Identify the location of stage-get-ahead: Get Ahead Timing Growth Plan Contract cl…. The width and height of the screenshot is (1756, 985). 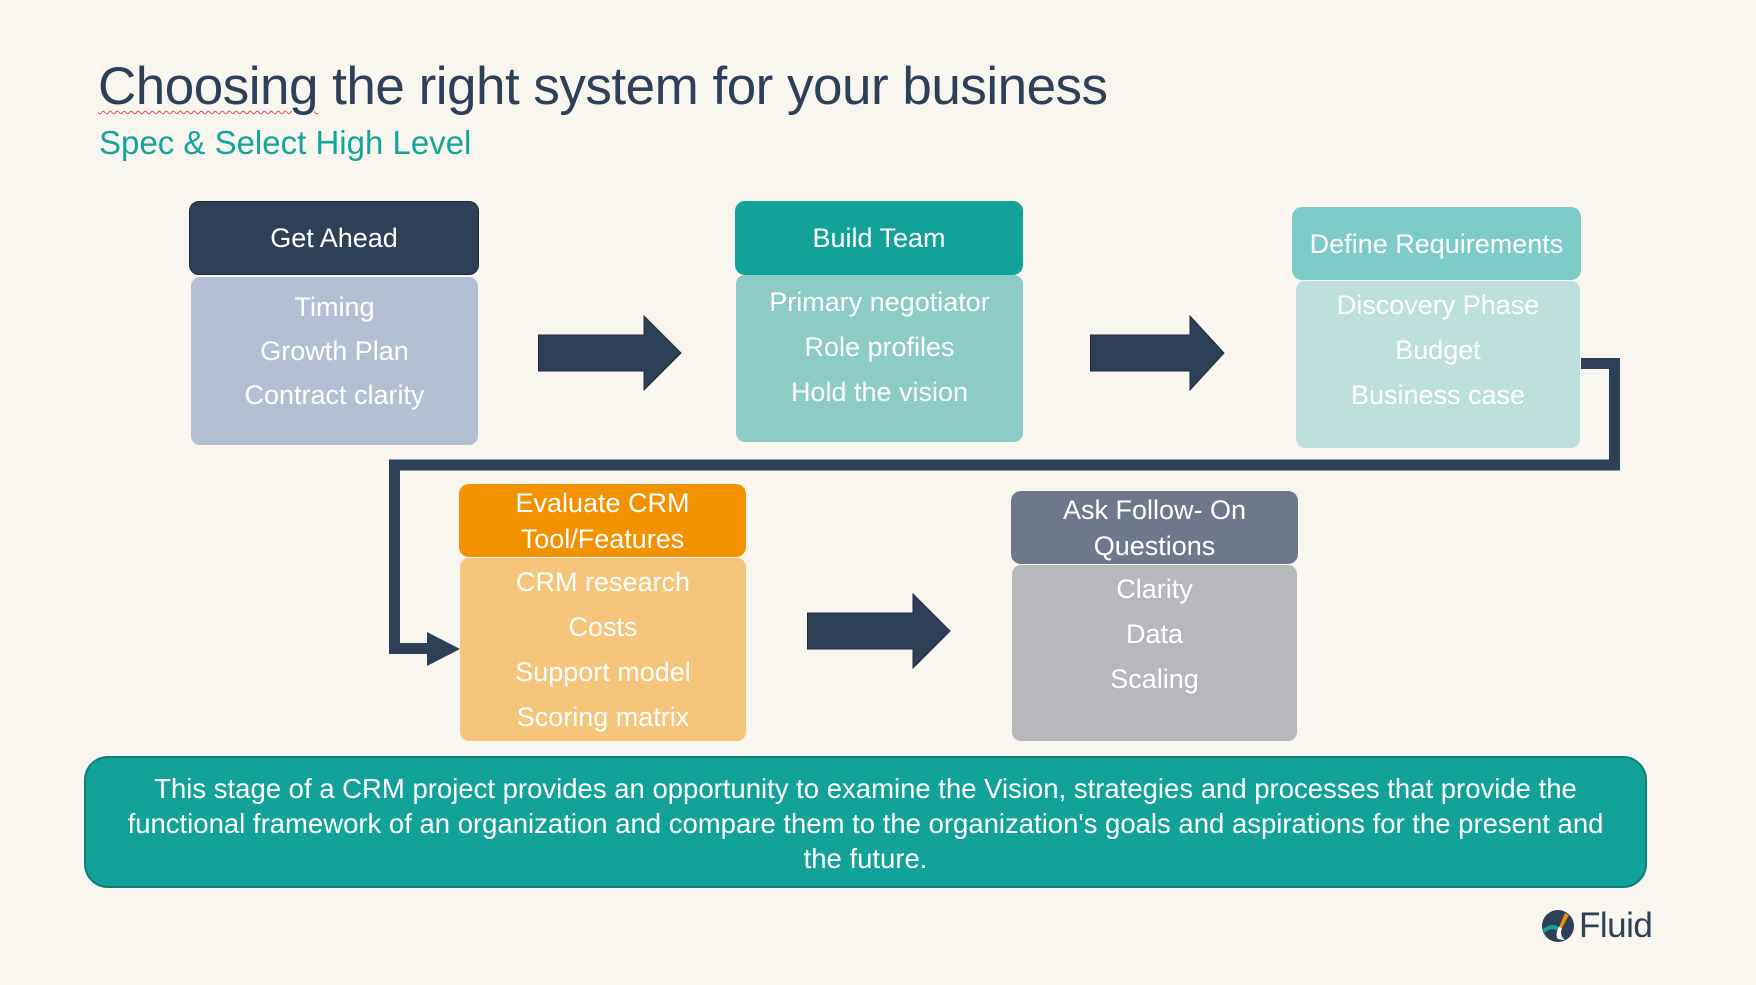
(334, 323).